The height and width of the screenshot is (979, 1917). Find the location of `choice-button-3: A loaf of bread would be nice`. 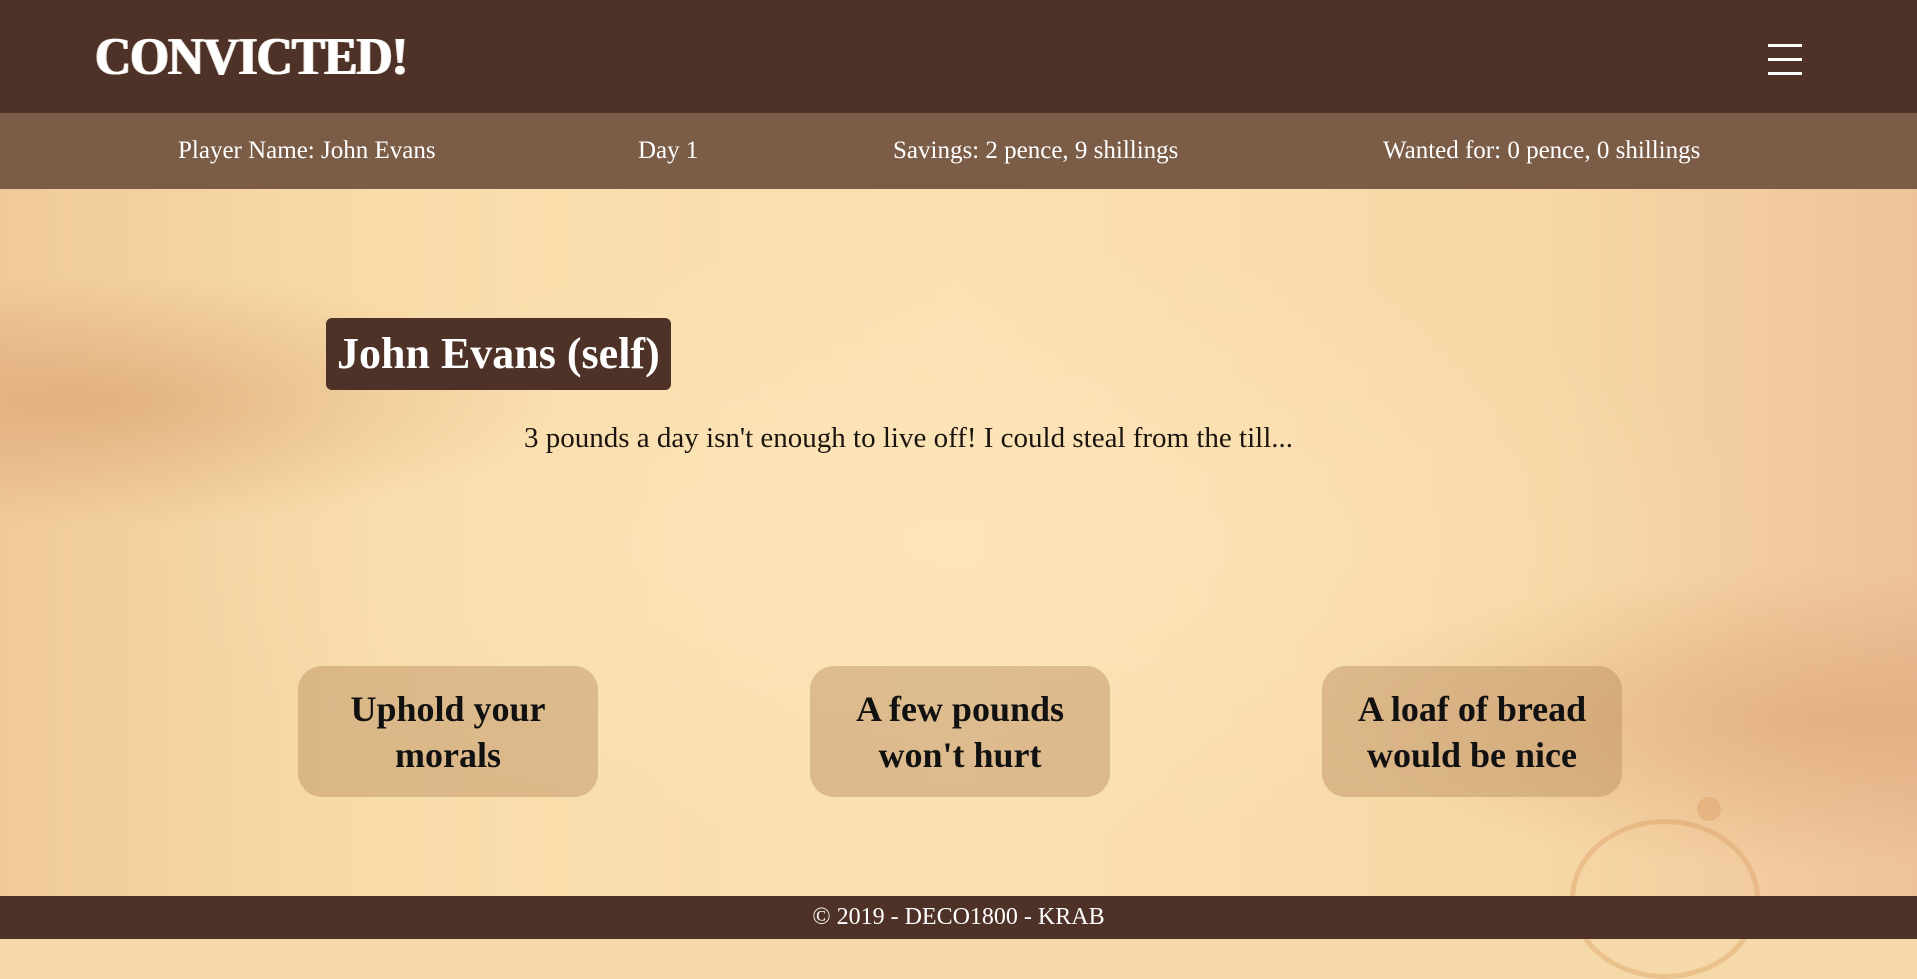

choice-button-3: A loaf of bread would be nice is located at coordinates (1472, 731).